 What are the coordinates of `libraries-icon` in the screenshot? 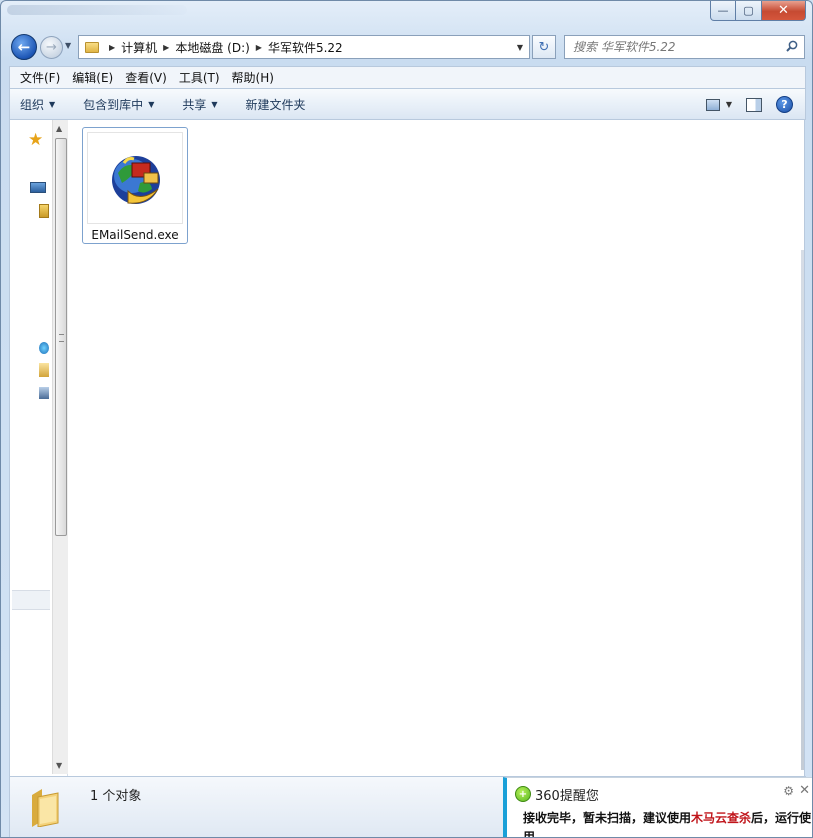 It's located at (44, 211).